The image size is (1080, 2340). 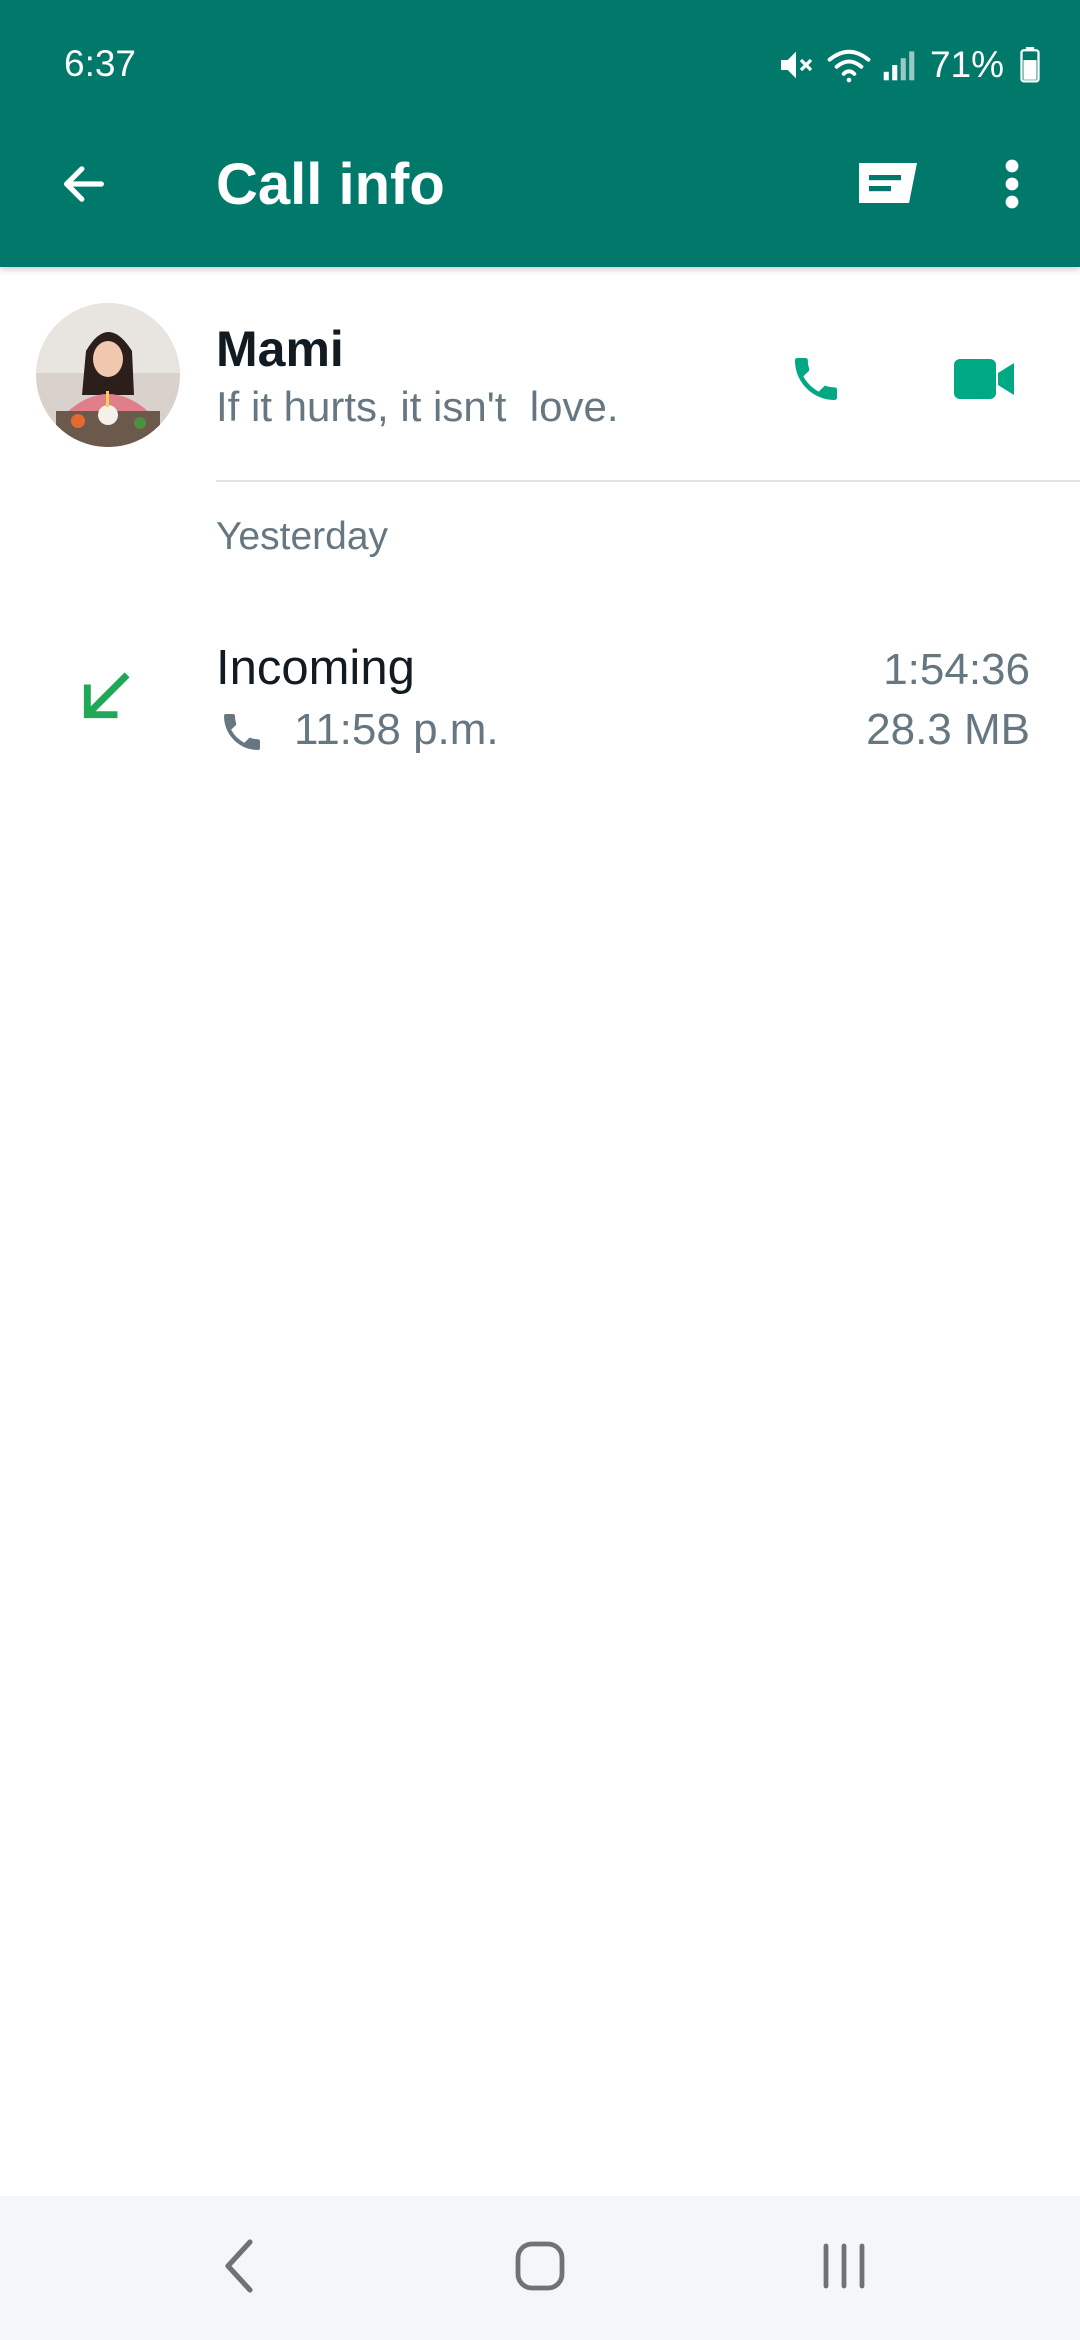 I want to click on nav-back-button, so click(x=240, y=2268).